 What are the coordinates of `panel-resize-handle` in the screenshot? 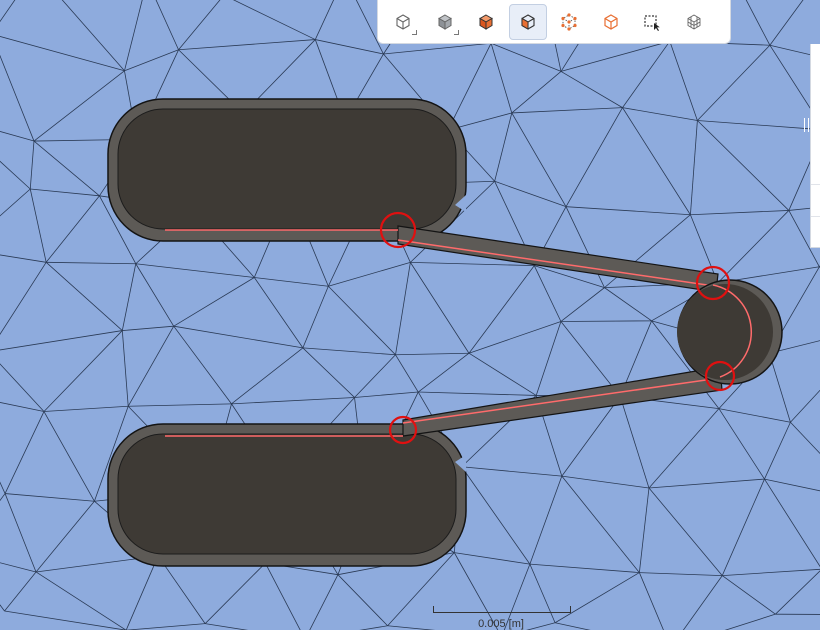 It's located at (806, 125).